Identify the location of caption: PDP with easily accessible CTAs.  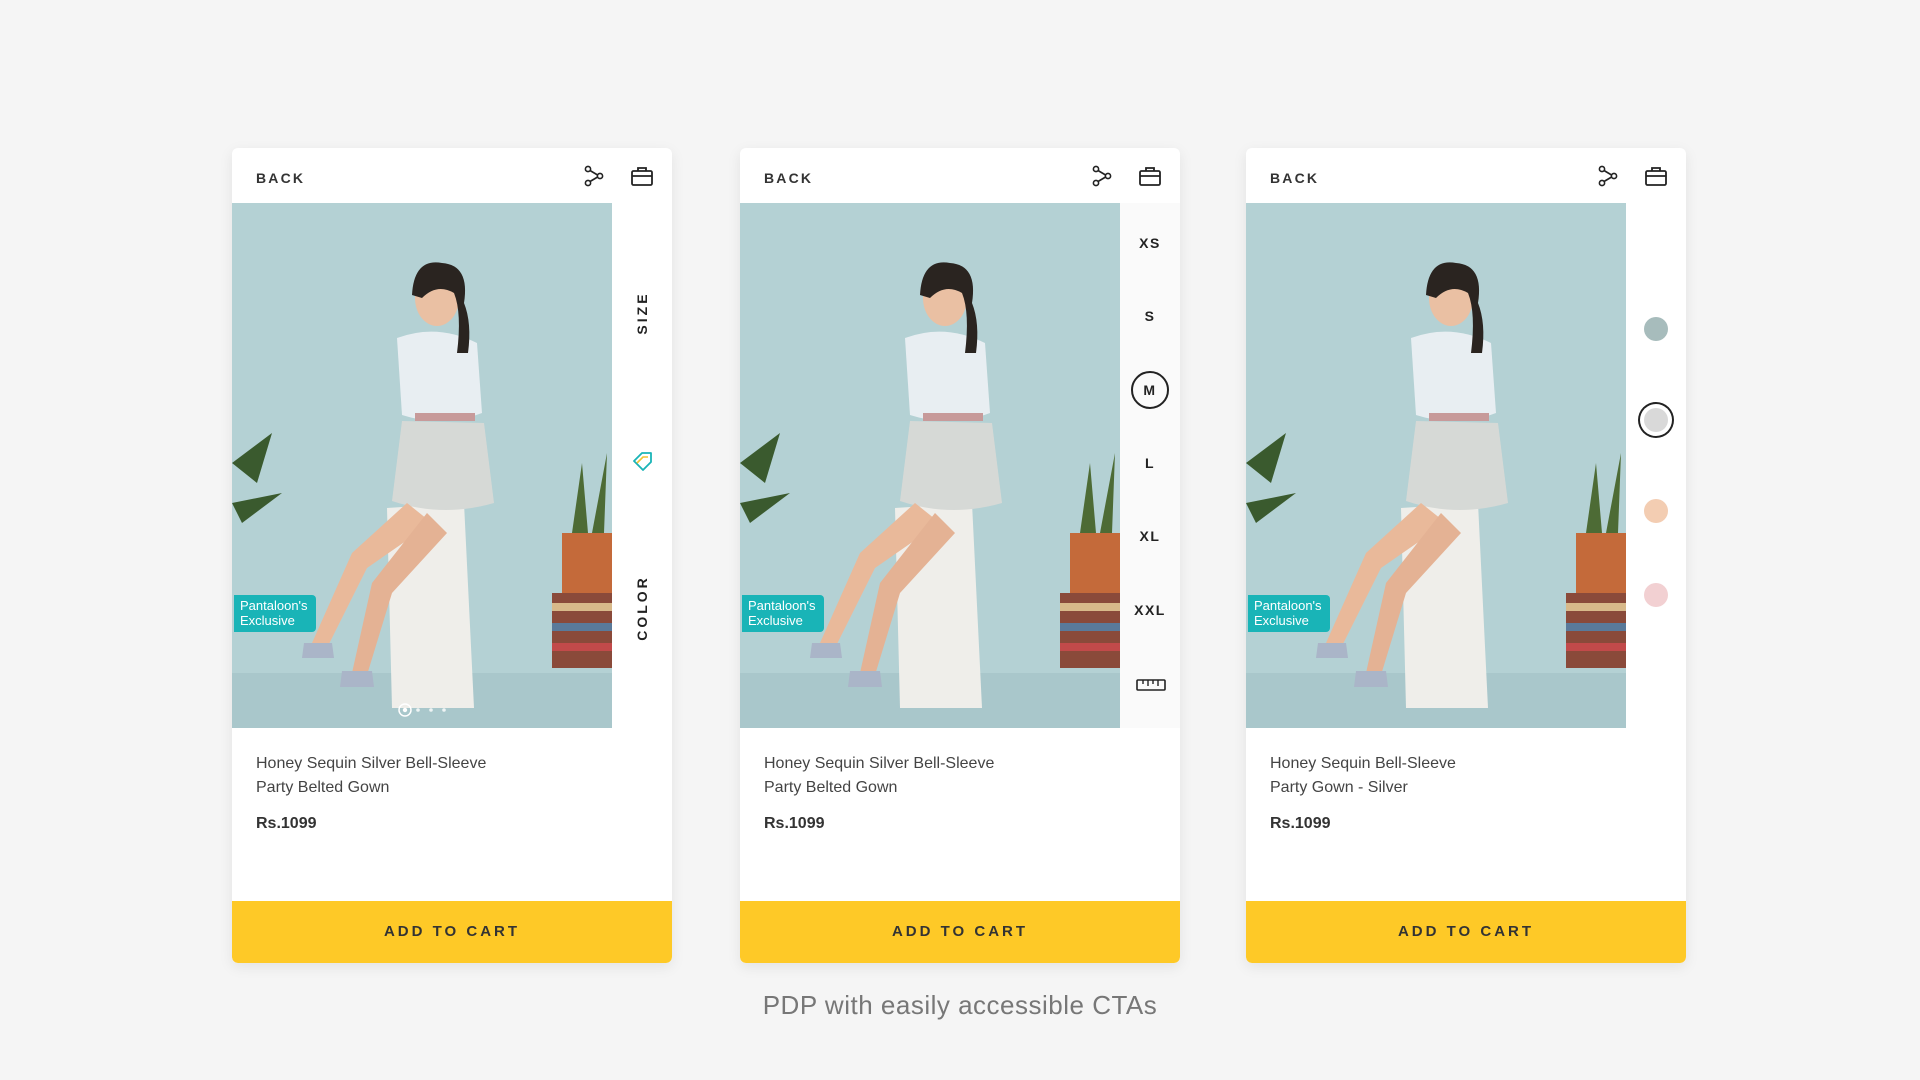
(960, 1005).